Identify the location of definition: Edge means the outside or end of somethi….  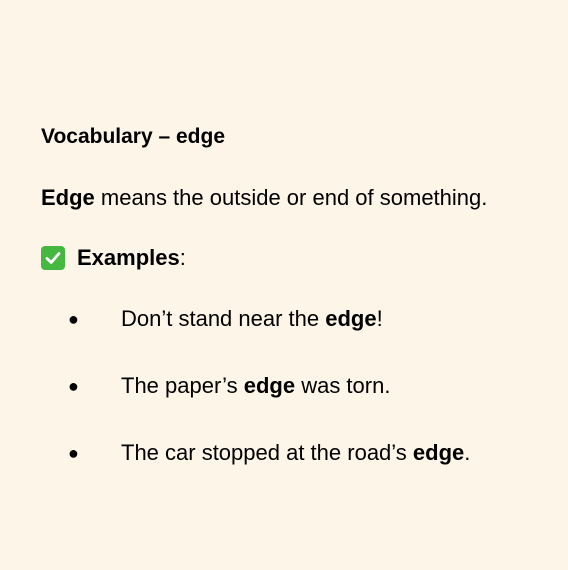
(264, 198).